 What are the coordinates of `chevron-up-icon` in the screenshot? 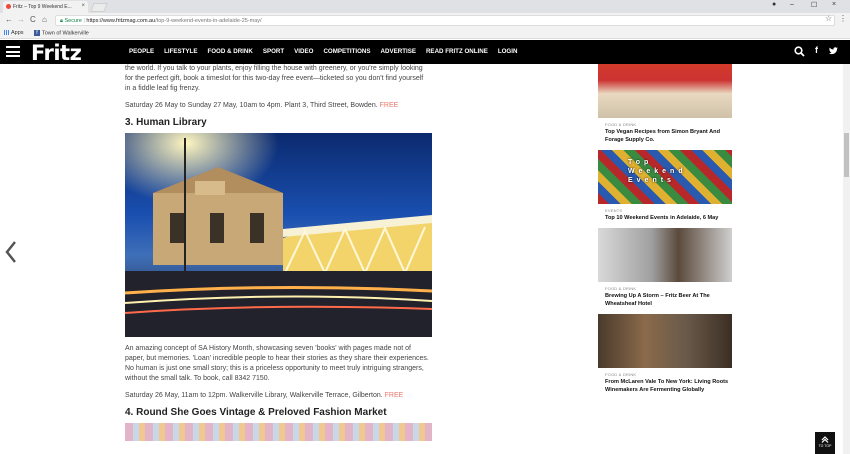 It's located at (825, 439).